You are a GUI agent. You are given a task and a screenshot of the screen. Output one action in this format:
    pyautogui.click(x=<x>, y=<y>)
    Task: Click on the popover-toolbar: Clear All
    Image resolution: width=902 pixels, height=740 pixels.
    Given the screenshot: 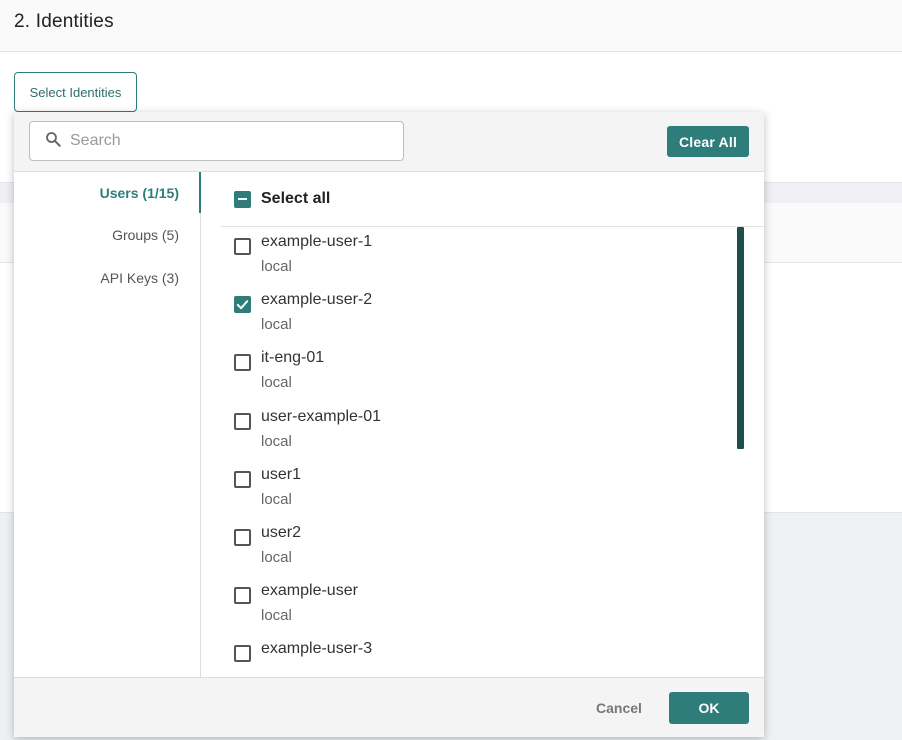 What is the action you would take?
    pyautogui.click(x=389, y=142)
    